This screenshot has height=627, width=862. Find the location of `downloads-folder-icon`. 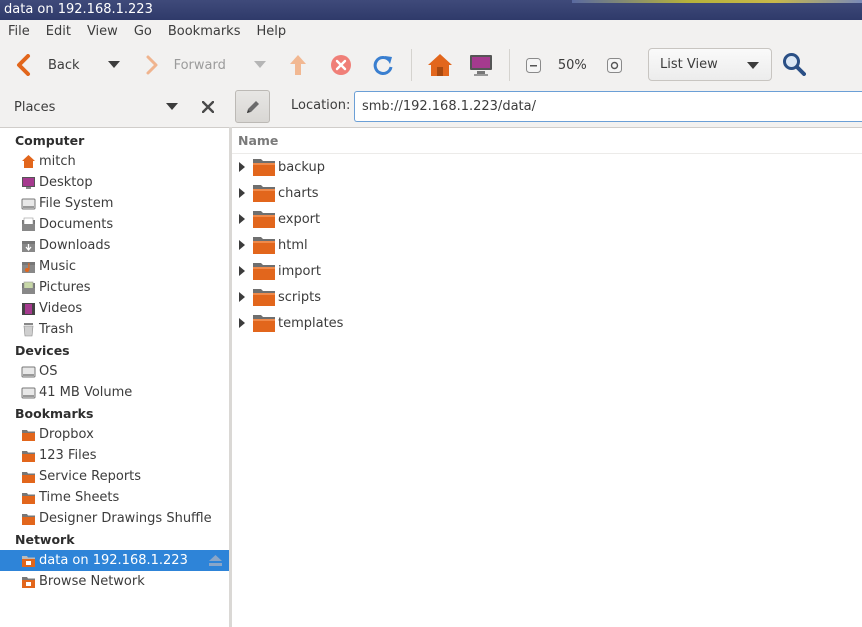

downloads-folder-icon is located at coordinates (28, 246).